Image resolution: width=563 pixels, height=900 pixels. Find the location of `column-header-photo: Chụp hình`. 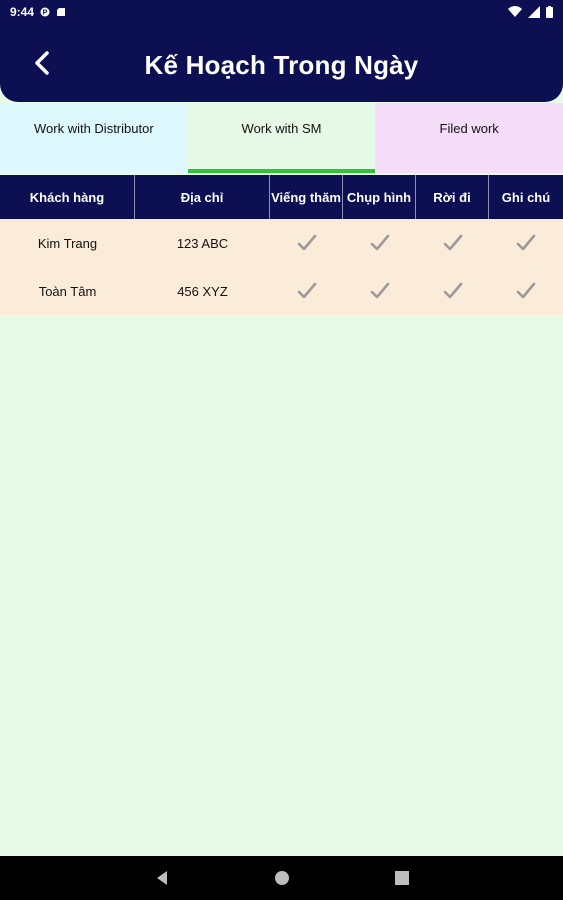

column-header-photo: Chụp hình is located at coordinates (379, 197).